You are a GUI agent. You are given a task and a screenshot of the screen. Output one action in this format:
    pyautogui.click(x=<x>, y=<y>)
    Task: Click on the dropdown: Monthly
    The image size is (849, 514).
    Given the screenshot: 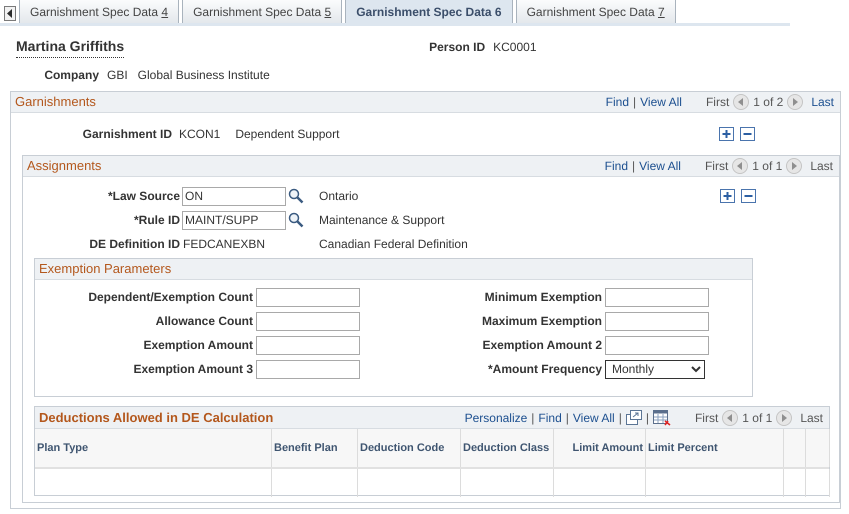 What is the action you would take?
    pyautogui.click(x=655, y=369)
    